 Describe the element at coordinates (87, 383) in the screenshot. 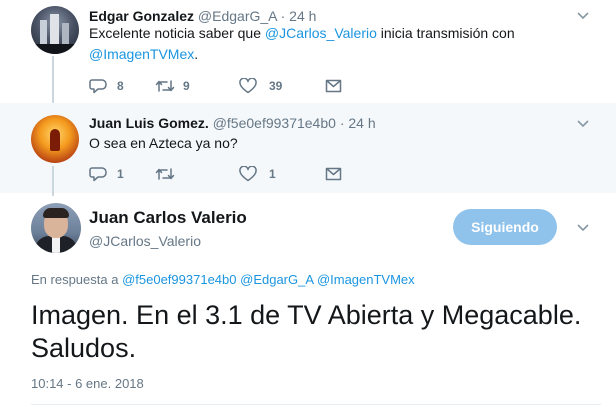

I see `tweet-timestamp: 10:14 - 6 ene. 2018` at that location.